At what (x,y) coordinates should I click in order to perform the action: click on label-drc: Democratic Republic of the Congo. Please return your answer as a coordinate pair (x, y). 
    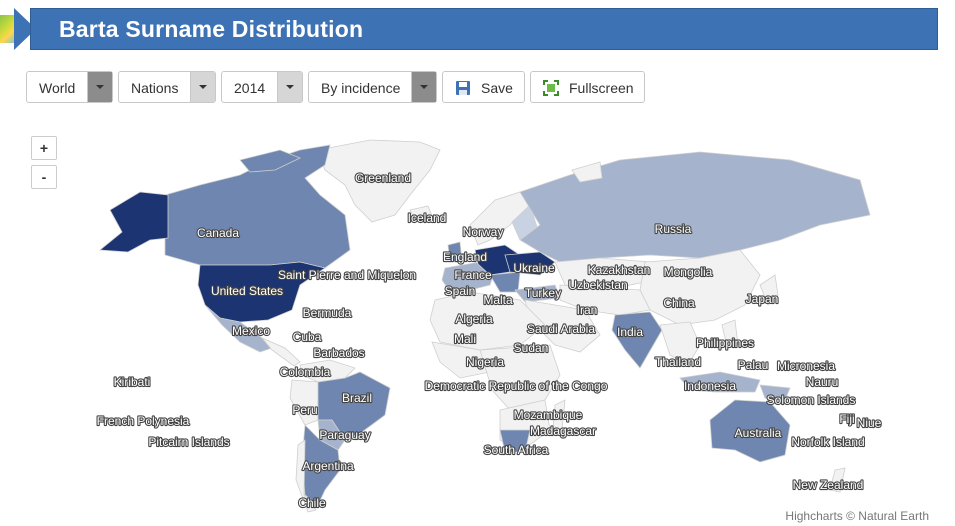
    Looking at the image, I should click on (516, 386).